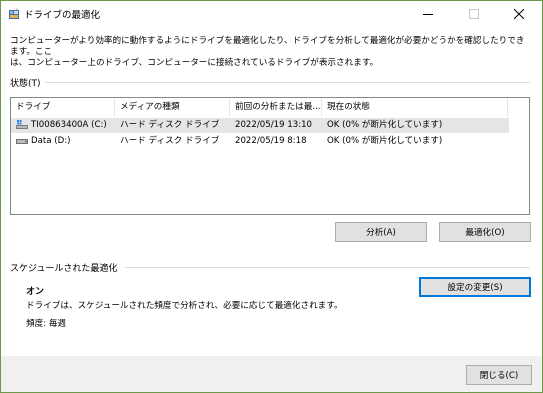 The width and height of the screenshot is (543, 393). Describe the element at coordinates (271, 141) in the screenshot. I see `last-analyzed-cell: 2022/05/19 8:18` at that location.